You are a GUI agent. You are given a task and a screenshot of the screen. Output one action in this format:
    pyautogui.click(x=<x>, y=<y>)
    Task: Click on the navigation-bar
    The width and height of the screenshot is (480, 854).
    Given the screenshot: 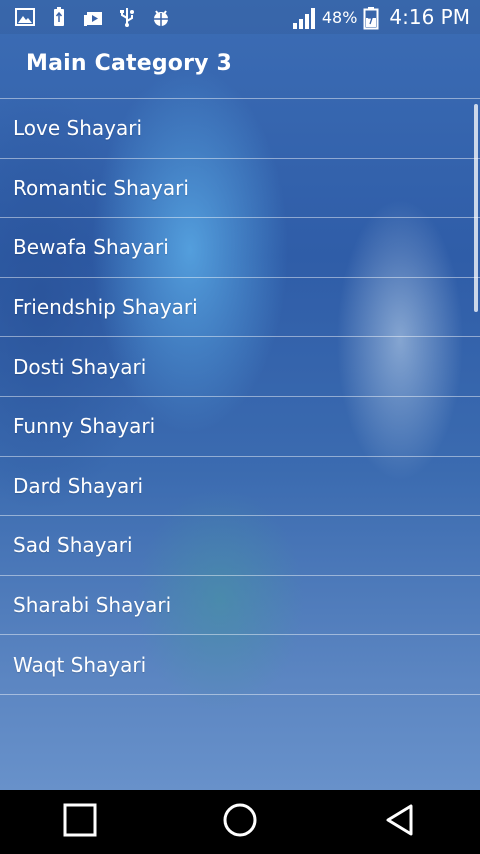 What is the action you would take?
    pyautogui.click(x=240, y=822)
    